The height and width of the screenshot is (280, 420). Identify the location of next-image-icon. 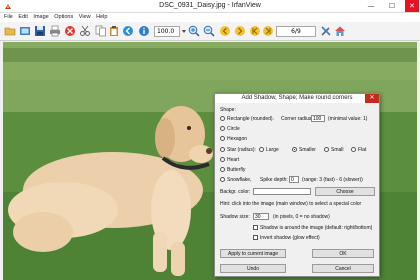
(240, 31).